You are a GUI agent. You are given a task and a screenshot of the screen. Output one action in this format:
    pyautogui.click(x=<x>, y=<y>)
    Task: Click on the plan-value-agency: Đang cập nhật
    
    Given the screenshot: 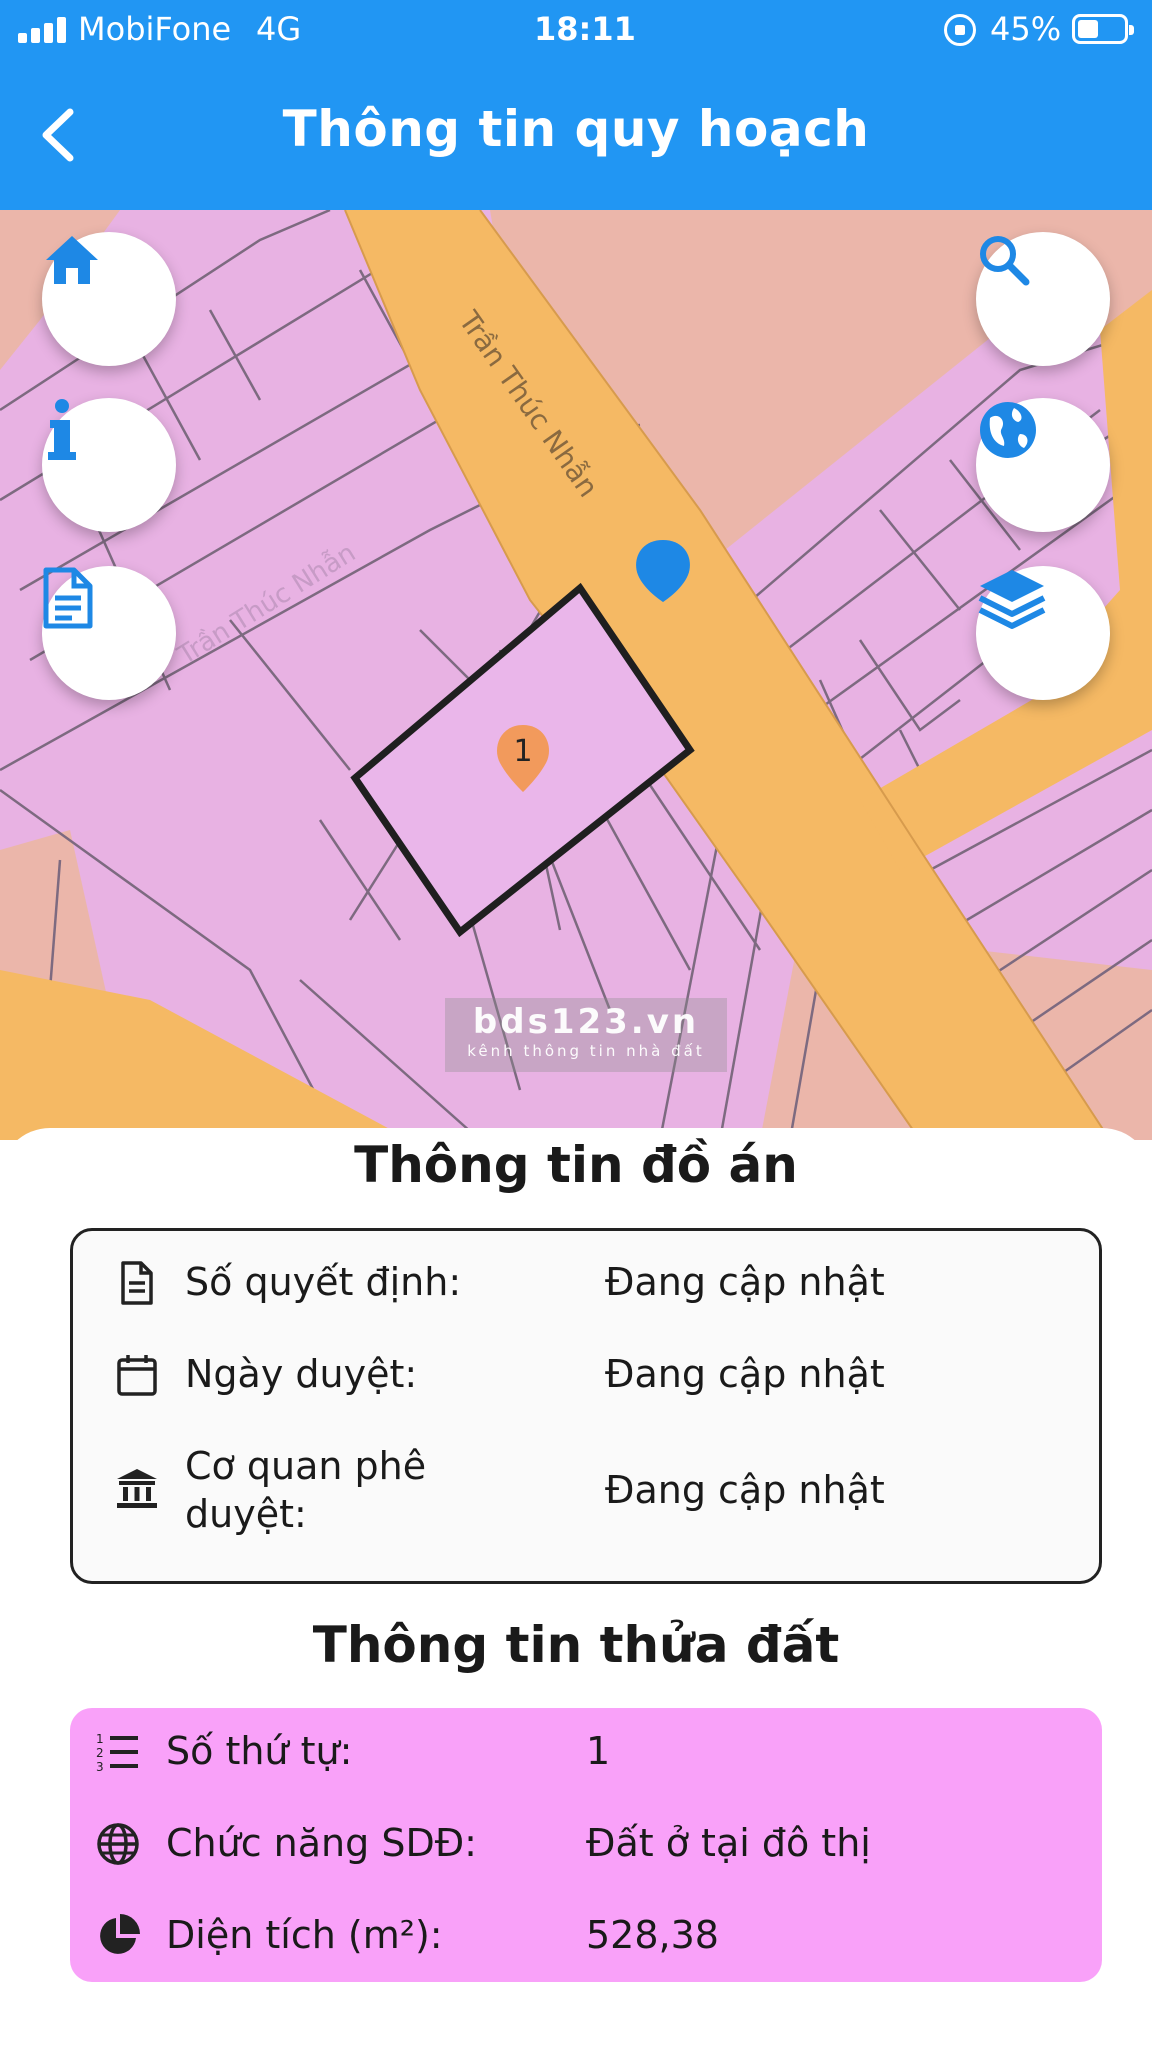 What is the action you would take?
    pyautogui.click(x=745, y=1490)
    